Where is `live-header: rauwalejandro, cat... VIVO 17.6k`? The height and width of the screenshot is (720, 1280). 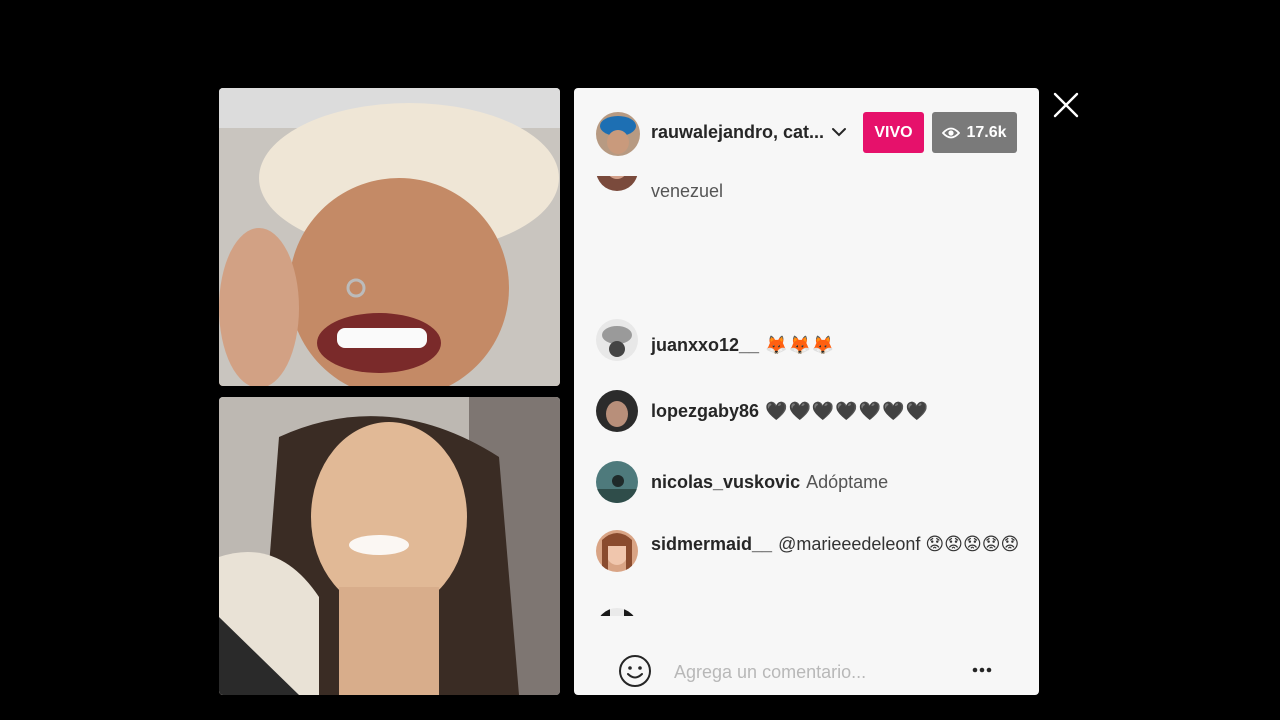 live-header: rauwalejandro, cat... VIVO 17.6k is located at coordinates (806, 132).